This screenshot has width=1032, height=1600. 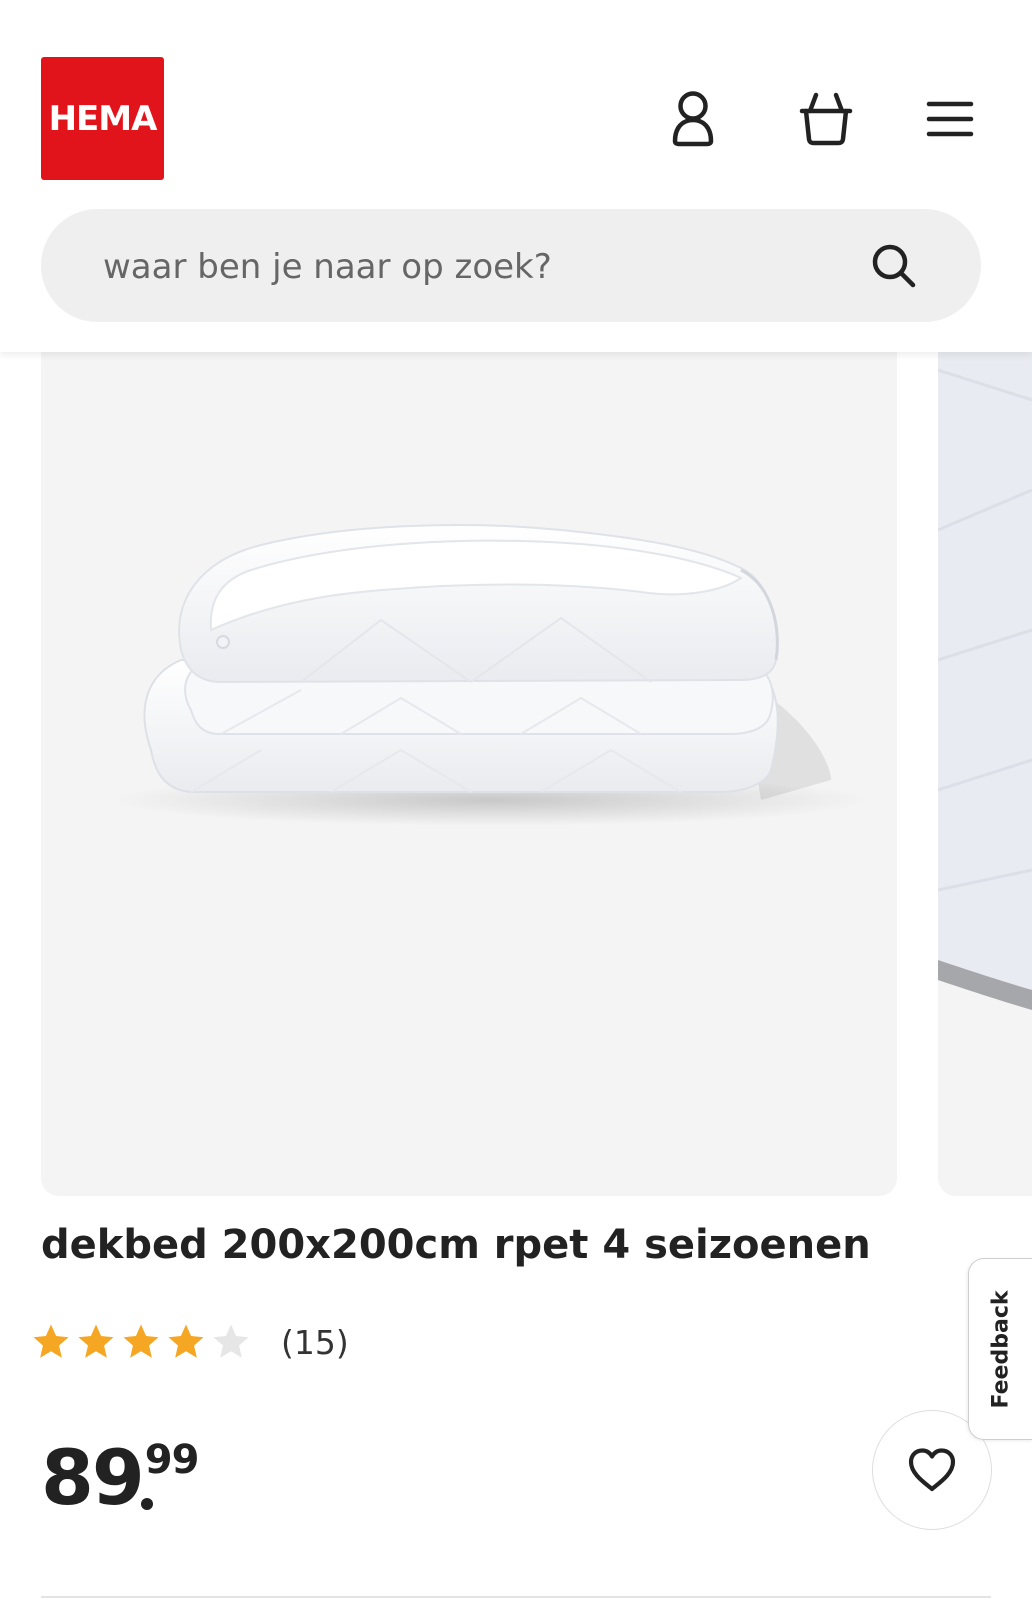 I want to click on product-rating: (15), so click(x=189, y=1342).